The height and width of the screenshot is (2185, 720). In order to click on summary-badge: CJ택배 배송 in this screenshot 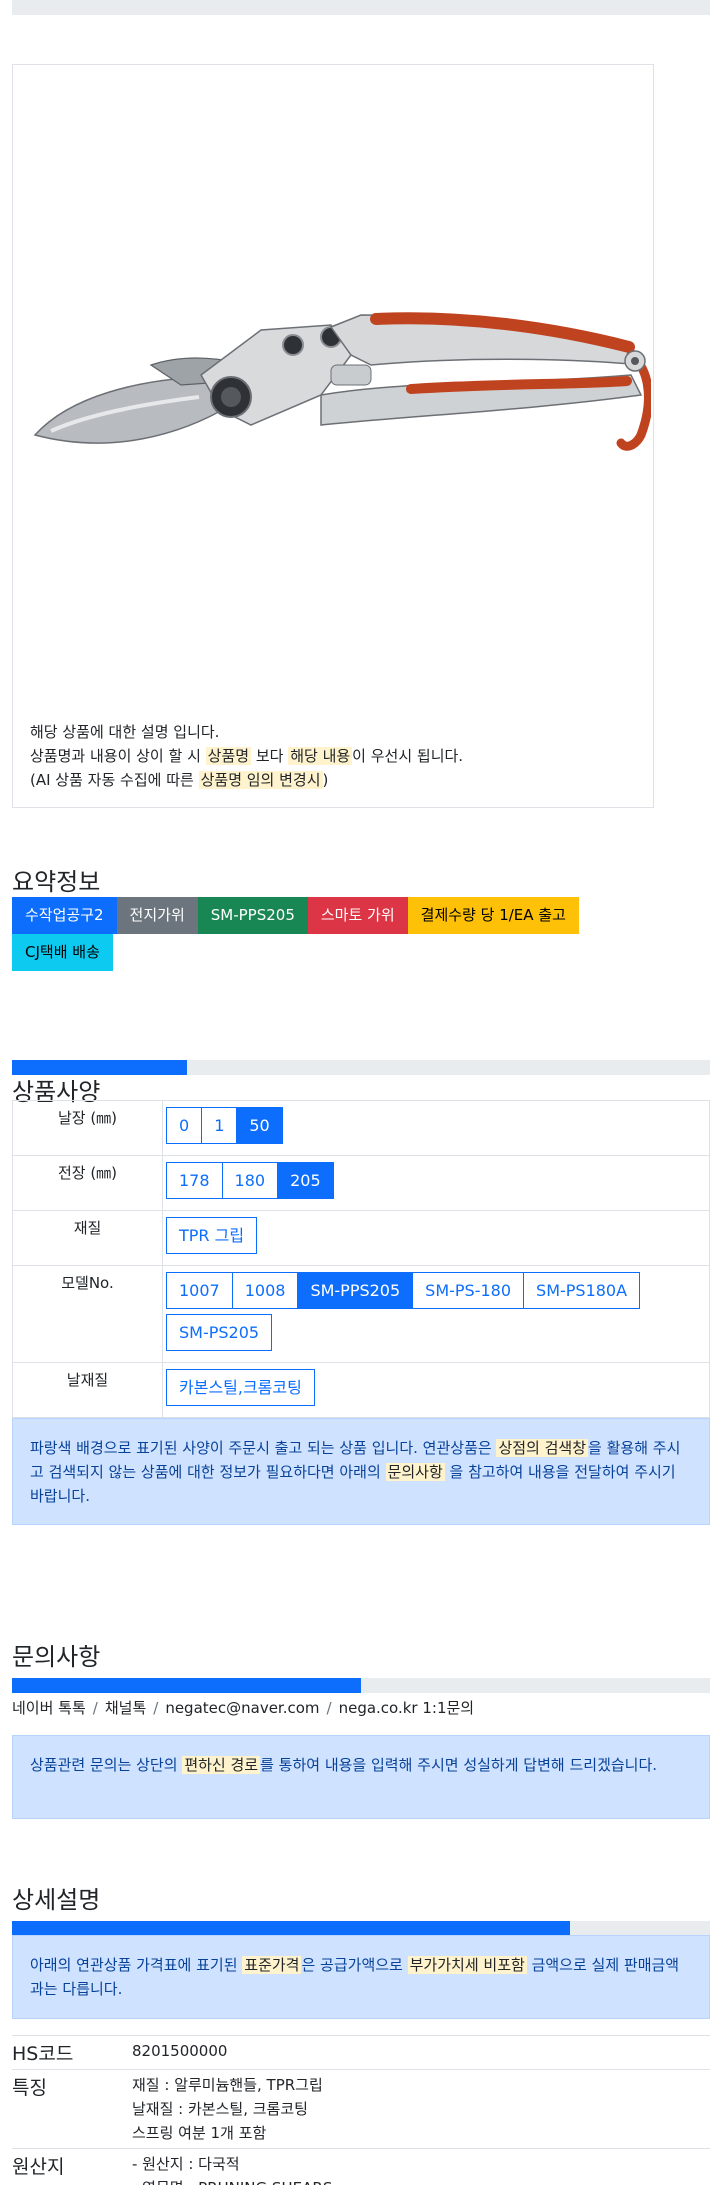, I will do `click(62, 952)`.